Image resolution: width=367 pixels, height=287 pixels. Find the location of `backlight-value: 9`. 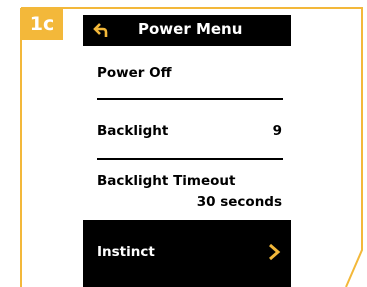

backlight-value: 9 is located at coordinates (277, 131).